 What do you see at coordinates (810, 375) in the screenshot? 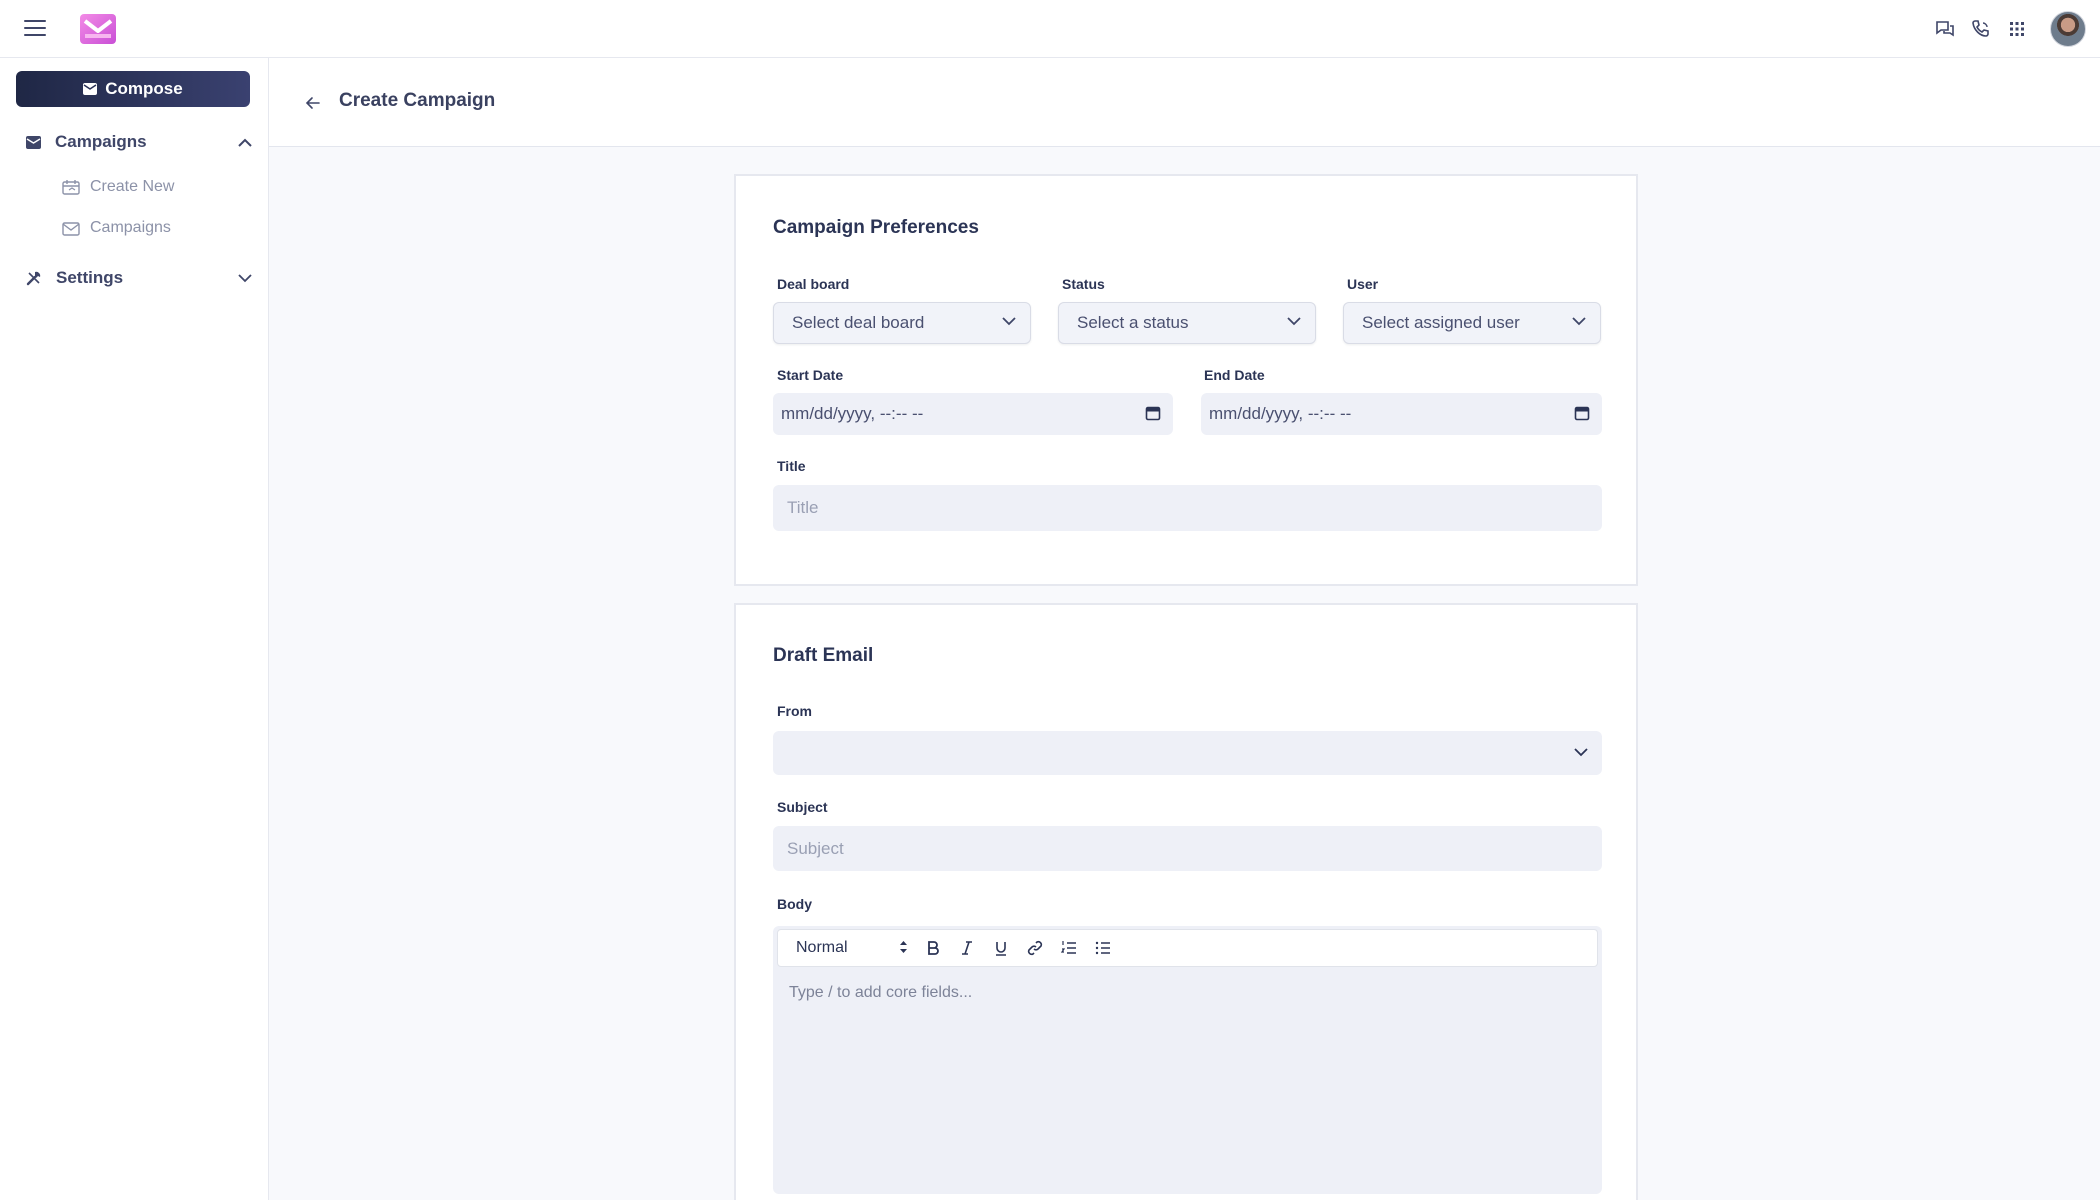
I see `start-date-label: Start Date` at bounding box center [810, 375].